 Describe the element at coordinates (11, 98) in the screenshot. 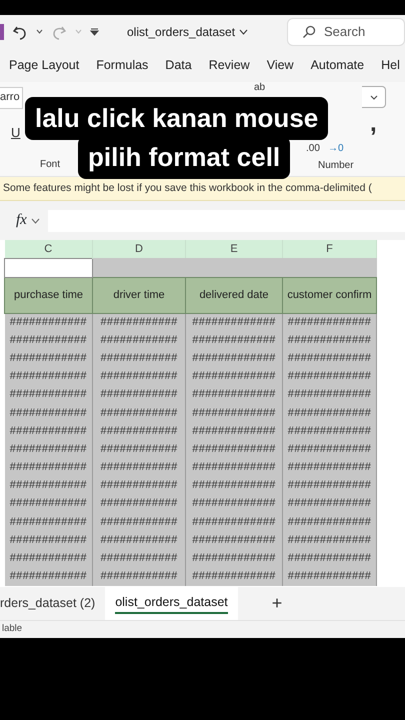

I see `font-name-field: arro` at that location.